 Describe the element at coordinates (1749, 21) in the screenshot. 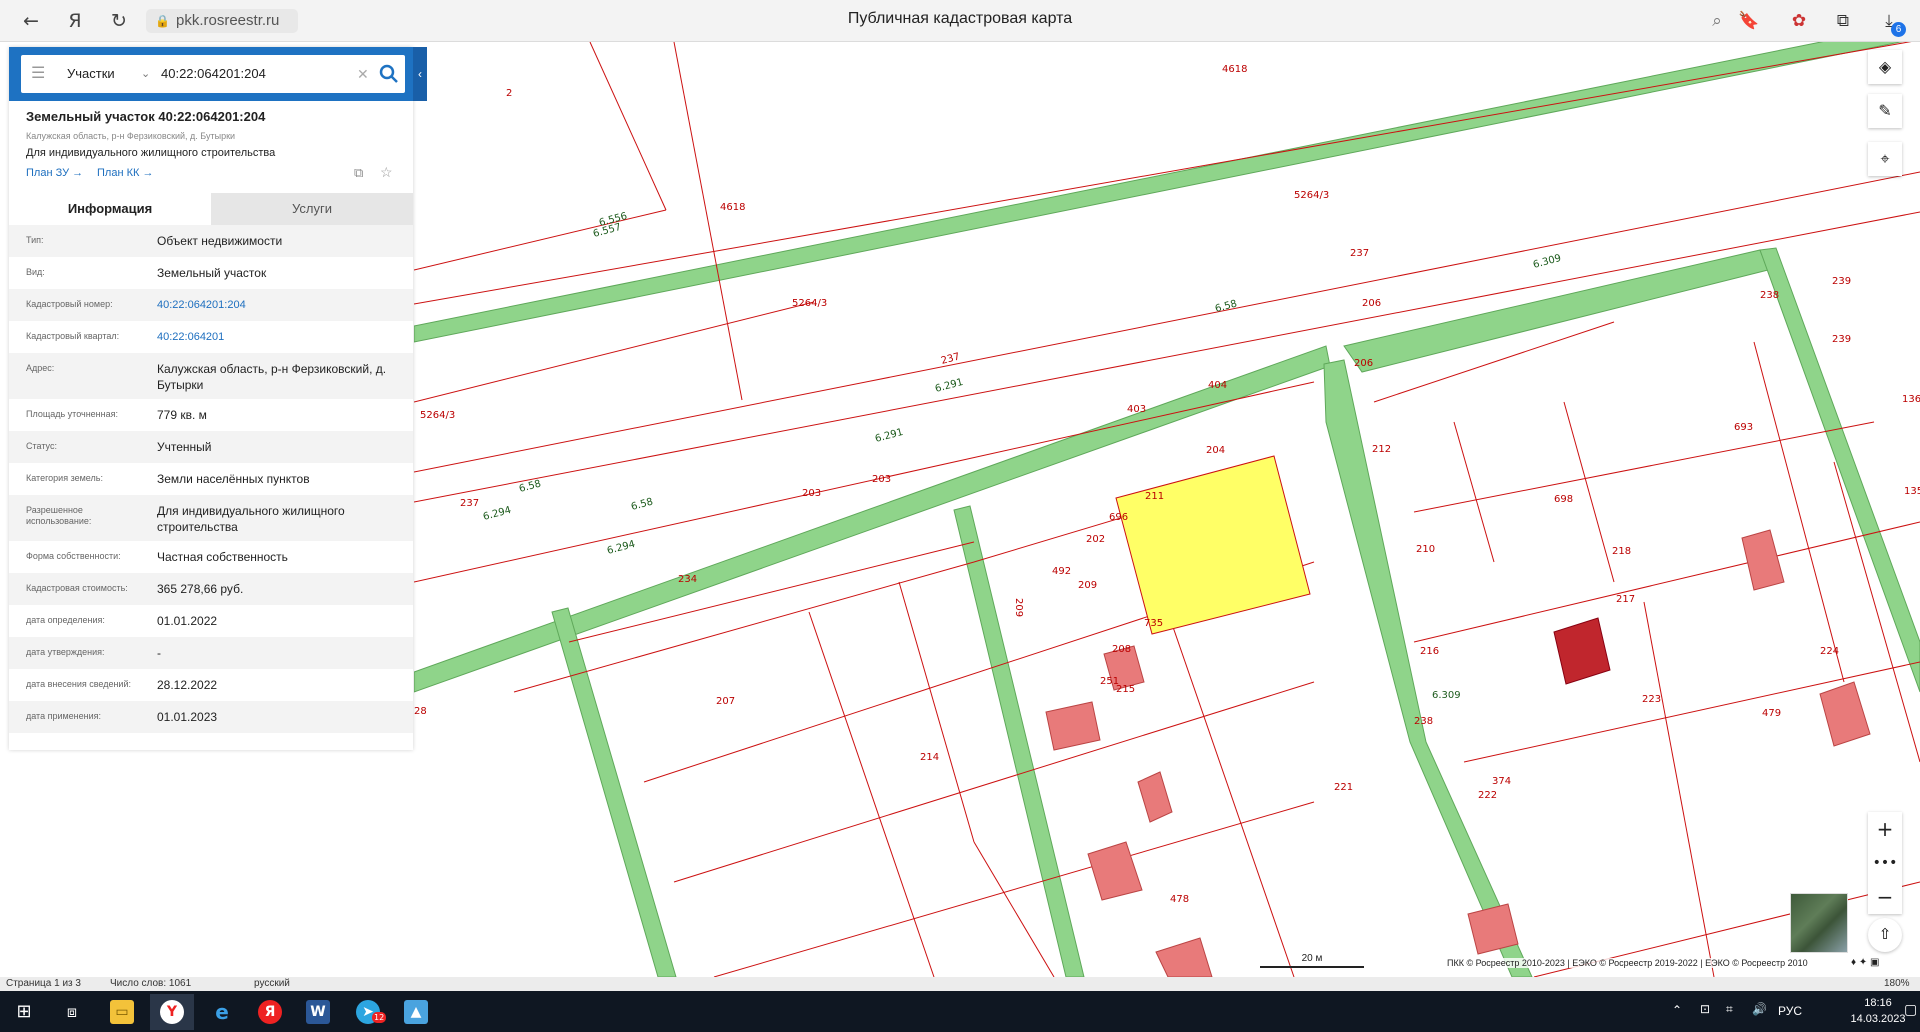

I see `bookmark-icon: 🔖` at that location.